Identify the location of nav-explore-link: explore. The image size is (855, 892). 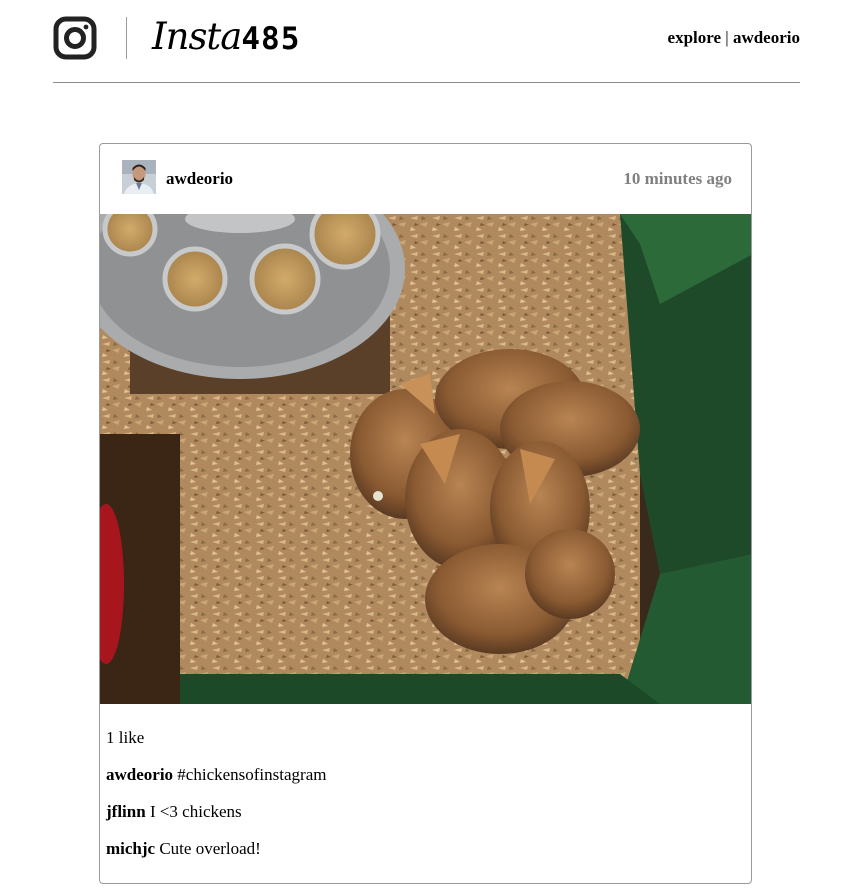
(695, 37).